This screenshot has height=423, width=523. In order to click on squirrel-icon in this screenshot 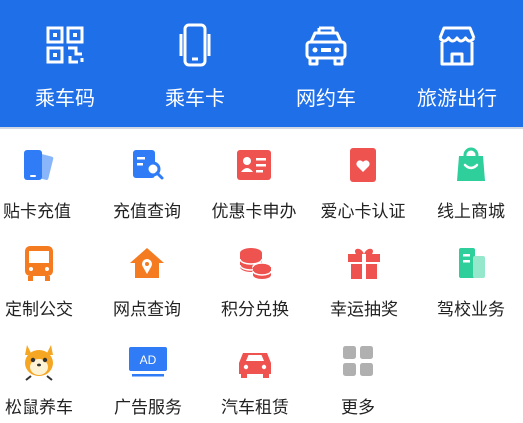, I will do `click(39, 363)`.